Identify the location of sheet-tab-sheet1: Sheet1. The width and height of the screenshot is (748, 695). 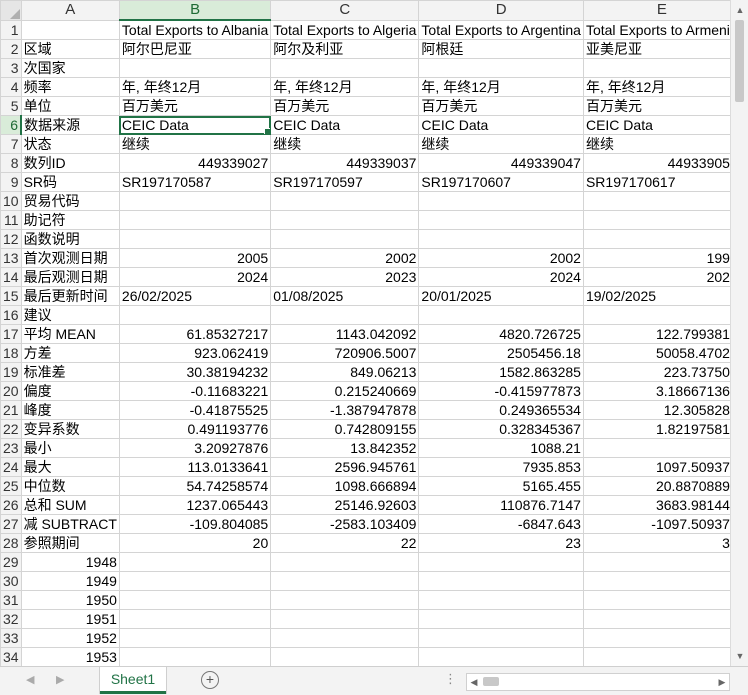
(133, 680).